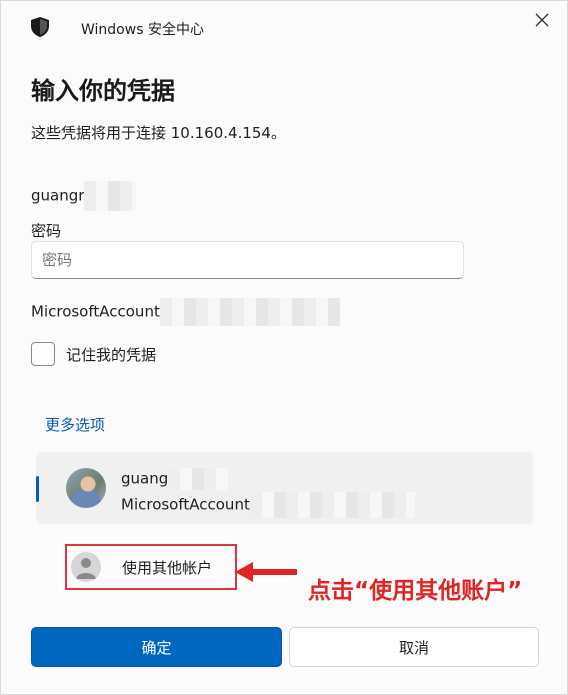 The width and height of the screenshot is (568, 695). I want to click on person-icon, so click(86, 567).